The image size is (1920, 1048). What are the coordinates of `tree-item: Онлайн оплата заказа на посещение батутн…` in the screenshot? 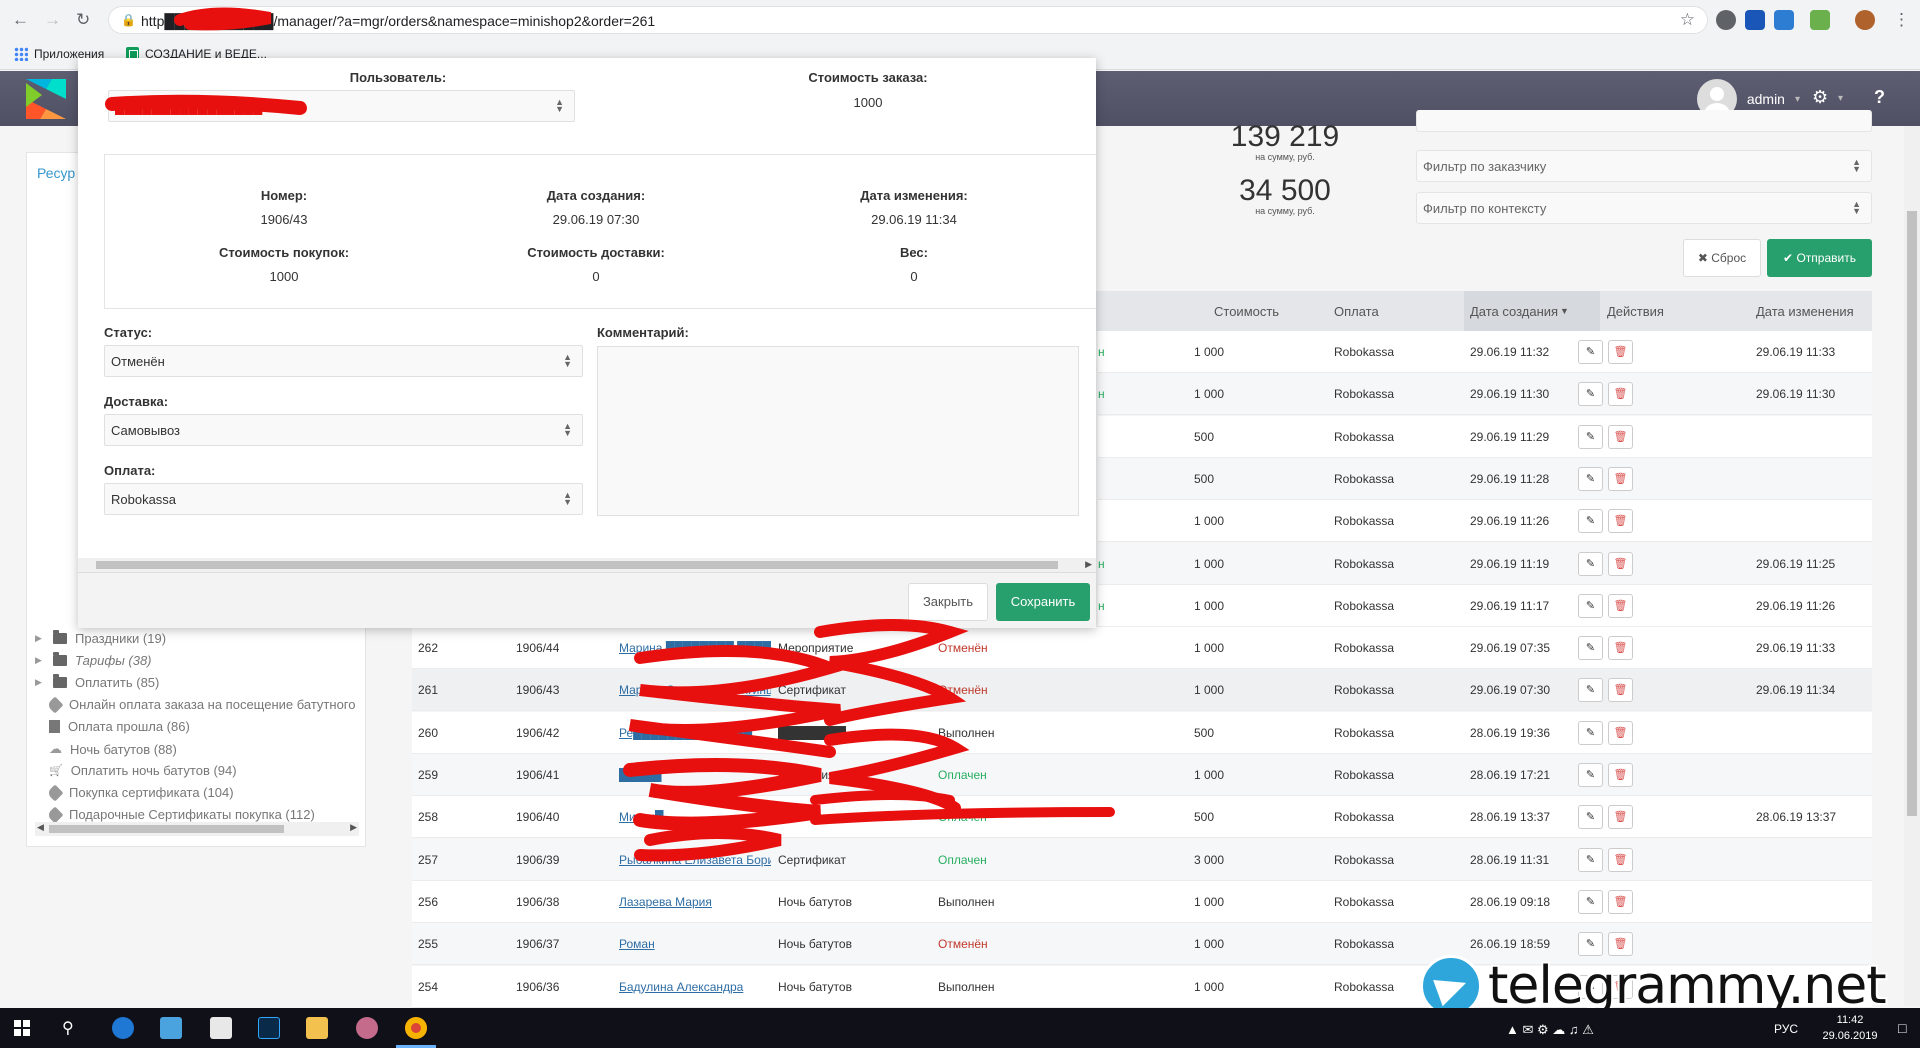 It's located at (200, 704).